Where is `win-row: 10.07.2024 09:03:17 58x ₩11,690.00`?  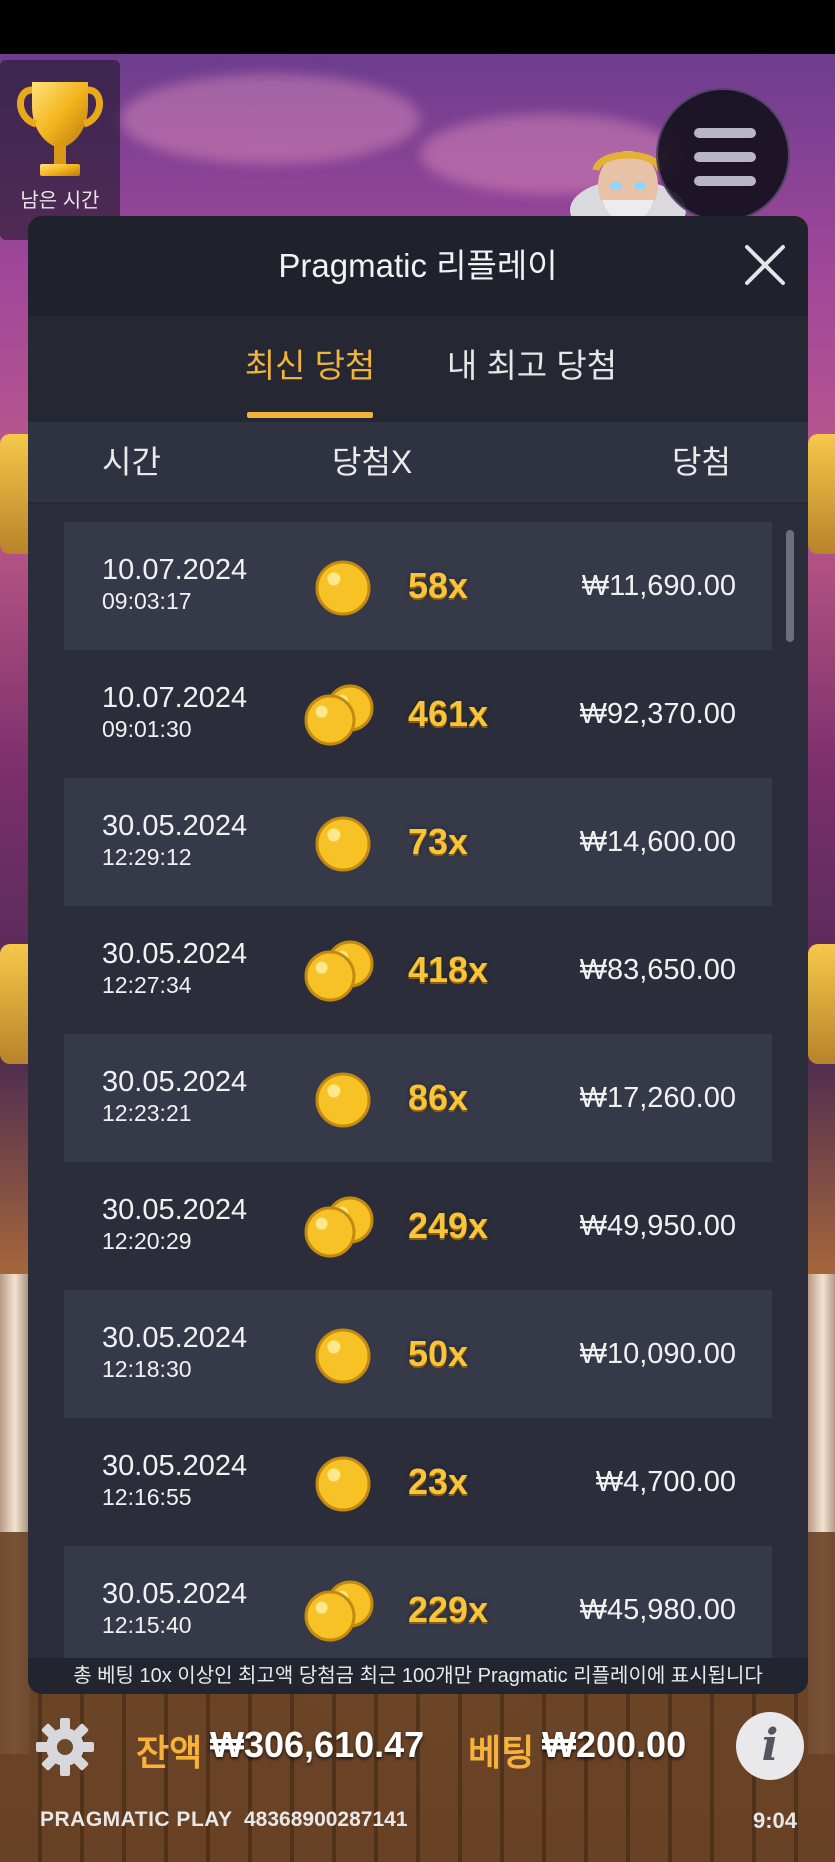
win-row: 10.07.2024 09:03:17 58x ₩11,690.00 is located at coordinates (418, 586).